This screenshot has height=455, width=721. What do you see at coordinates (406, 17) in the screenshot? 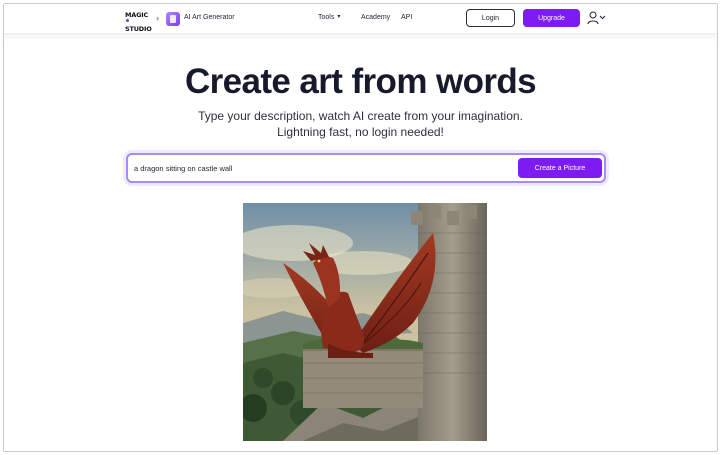
I see `nav-api: API` at bounding box center [406, 17].